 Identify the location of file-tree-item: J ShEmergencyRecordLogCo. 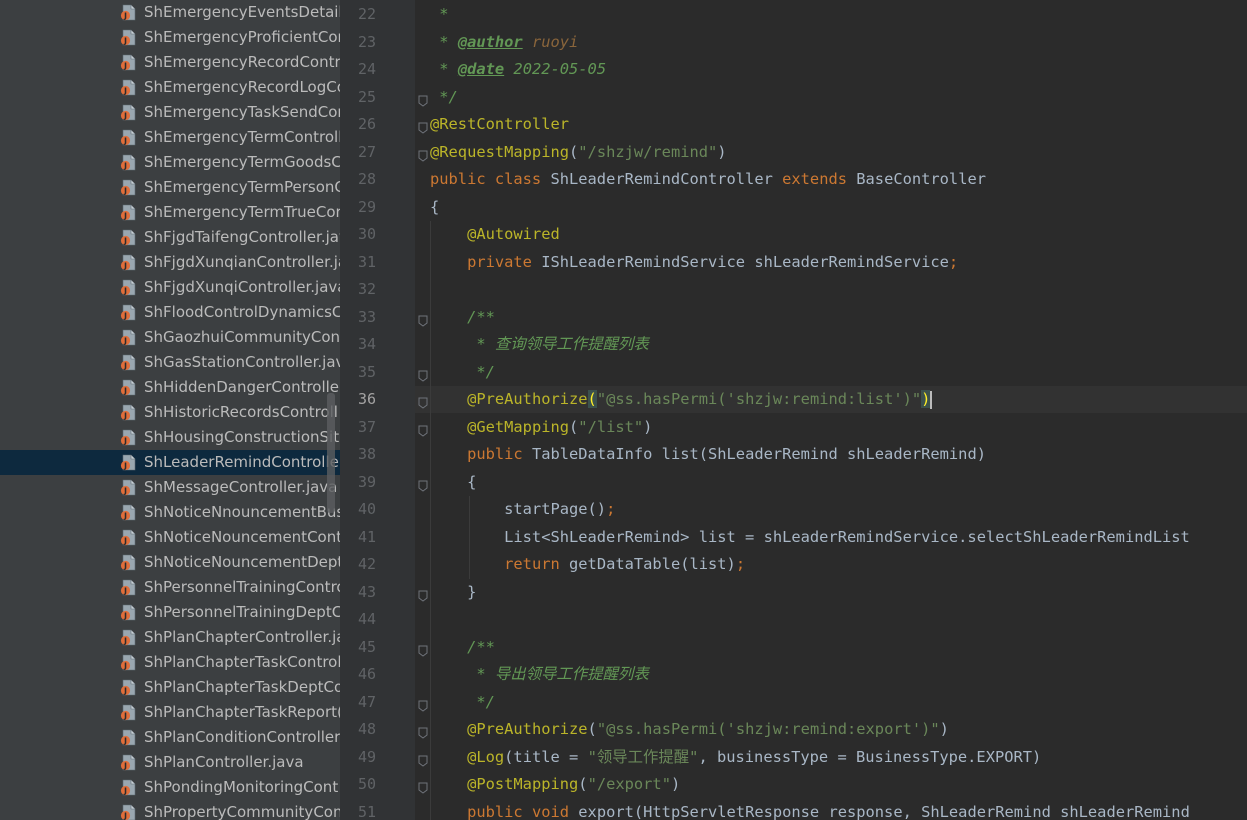
(170, 87).